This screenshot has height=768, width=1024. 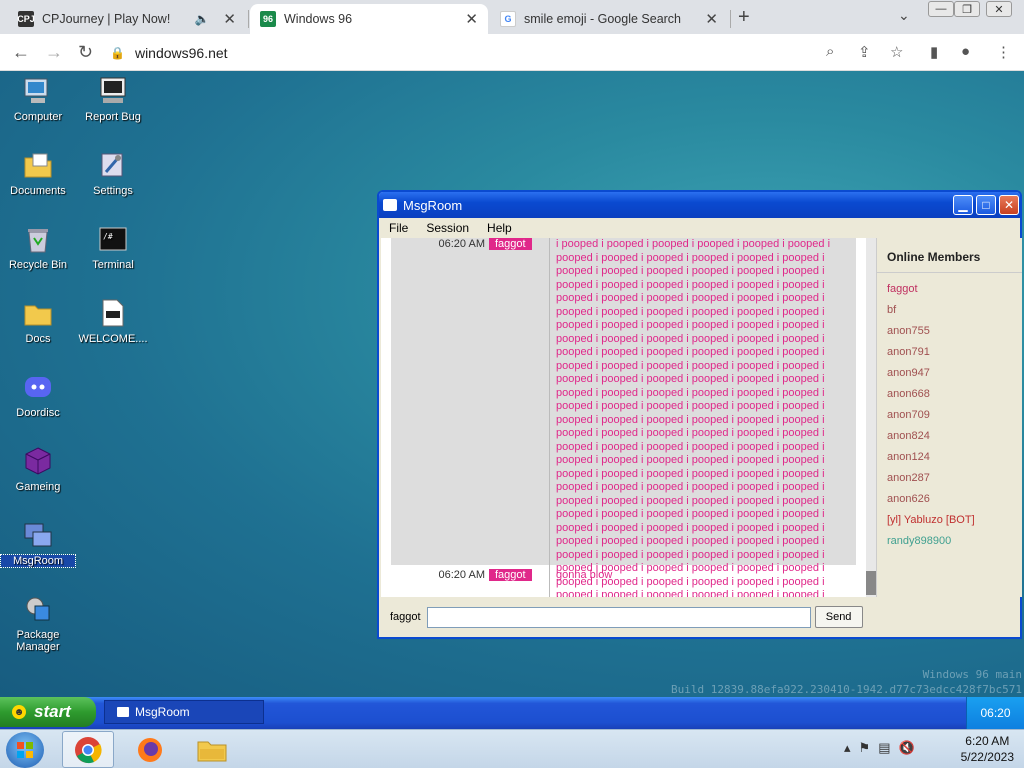 I want to click on member-item: anon755, so click(x=949, y=331).